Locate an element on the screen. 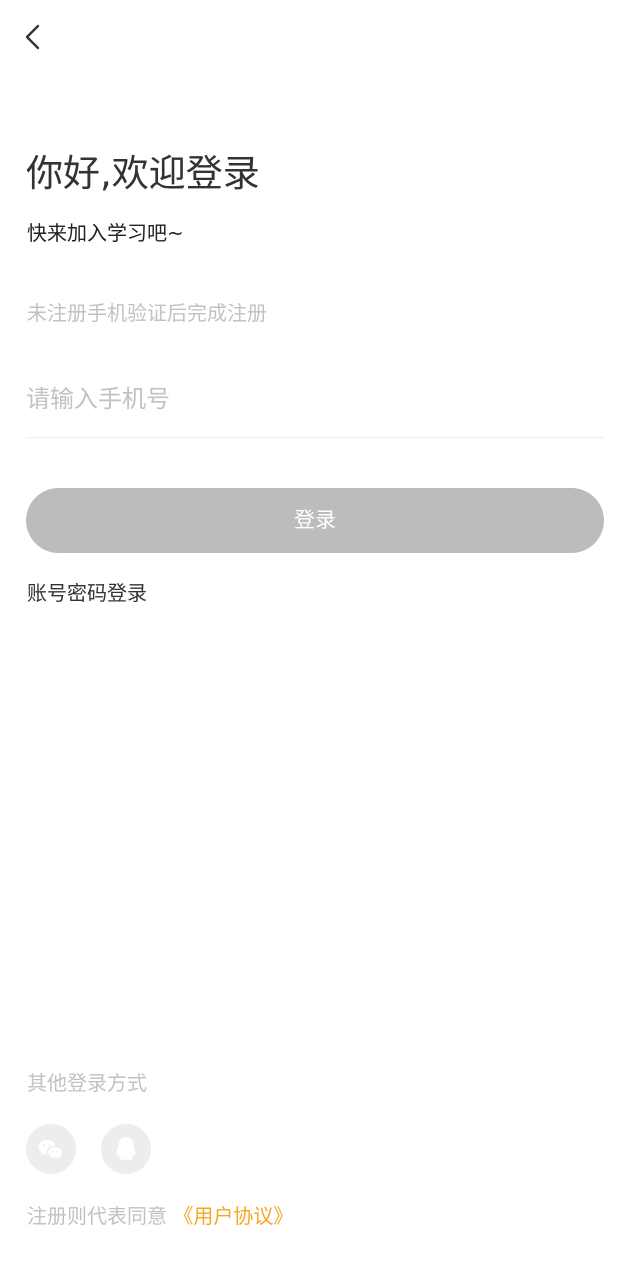  wechat-login-button is located at coordinates (51, 1149).